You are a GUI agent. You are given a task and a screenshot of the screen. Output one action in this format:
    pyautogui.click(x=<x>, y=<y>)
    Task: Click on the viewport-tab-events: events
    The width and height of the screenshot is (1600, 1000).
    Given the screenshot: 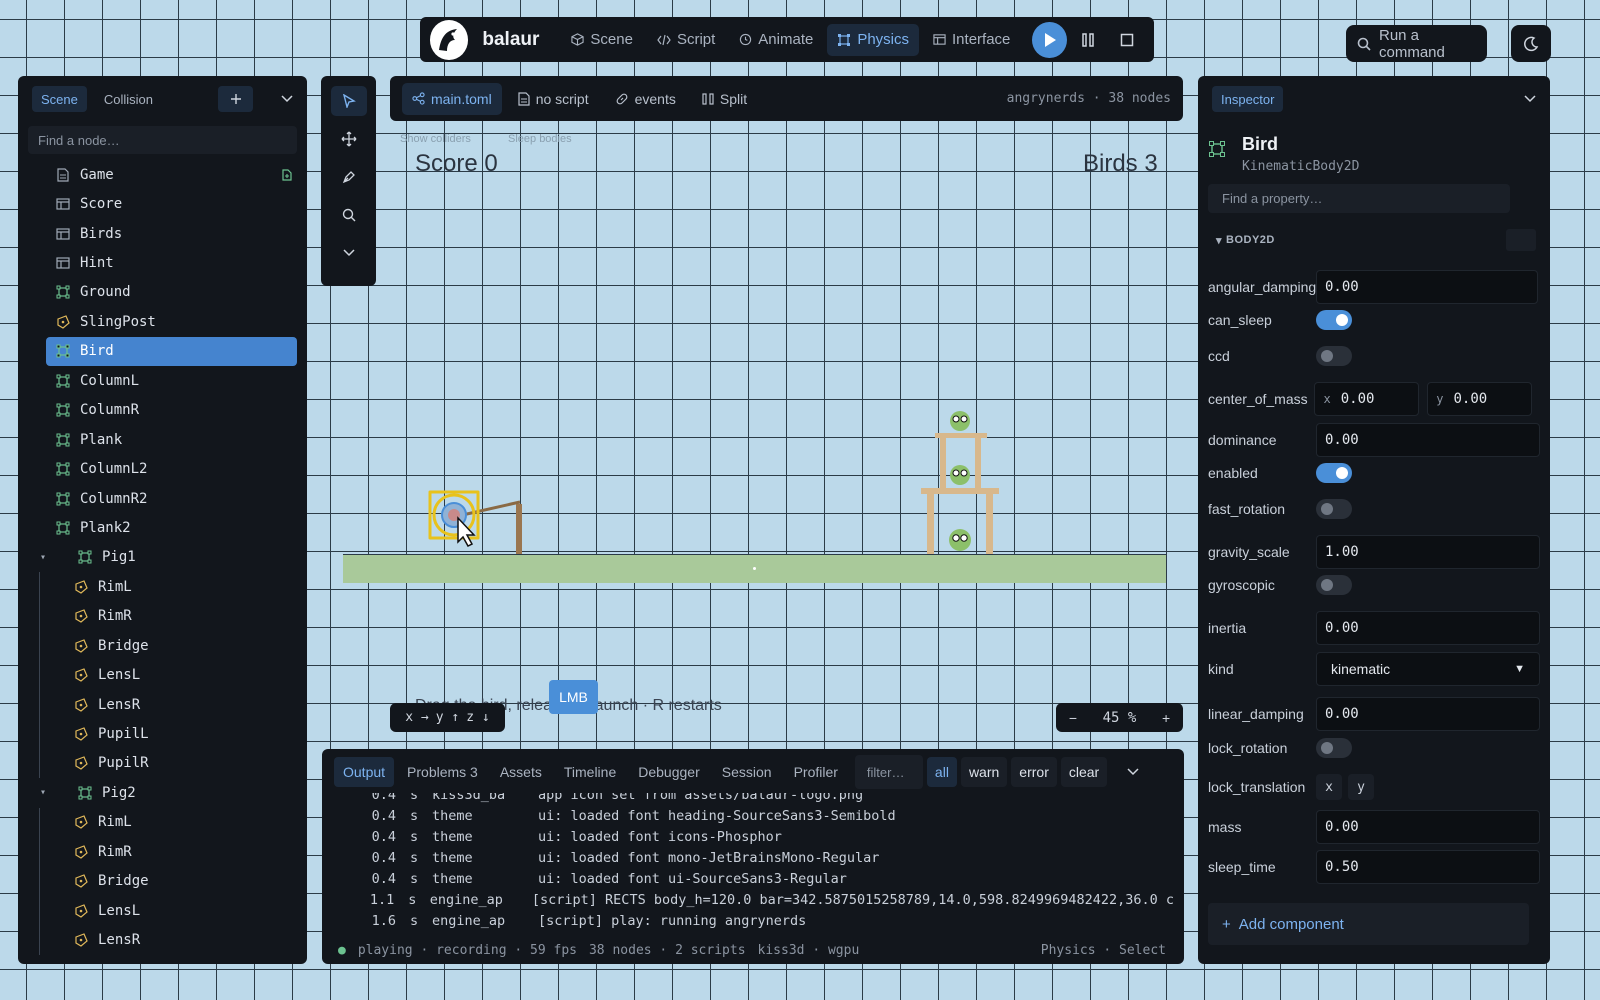 What is the action you would take?
    pyautogui.click(x=645, y=99)
    